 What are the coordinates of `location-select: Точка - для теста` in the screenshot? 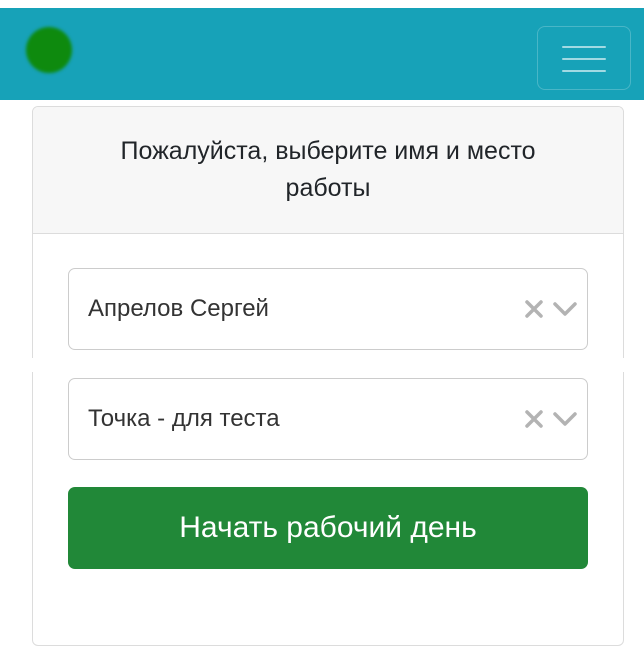 It's located at (328, 419).